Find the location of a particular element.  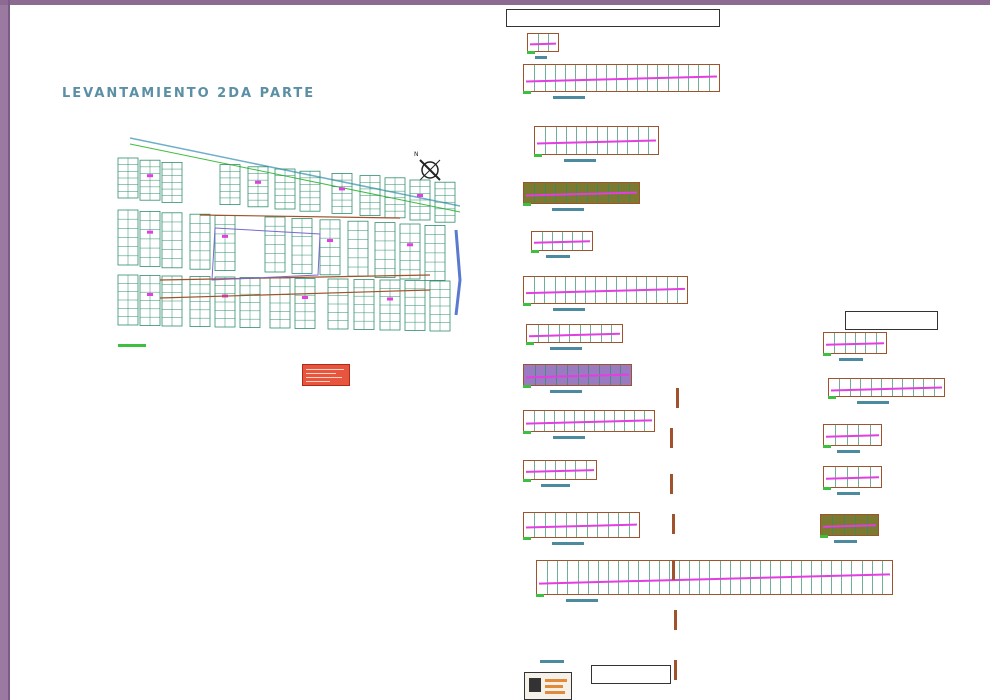

bottom-title-box is located at coordinates (631, 674).